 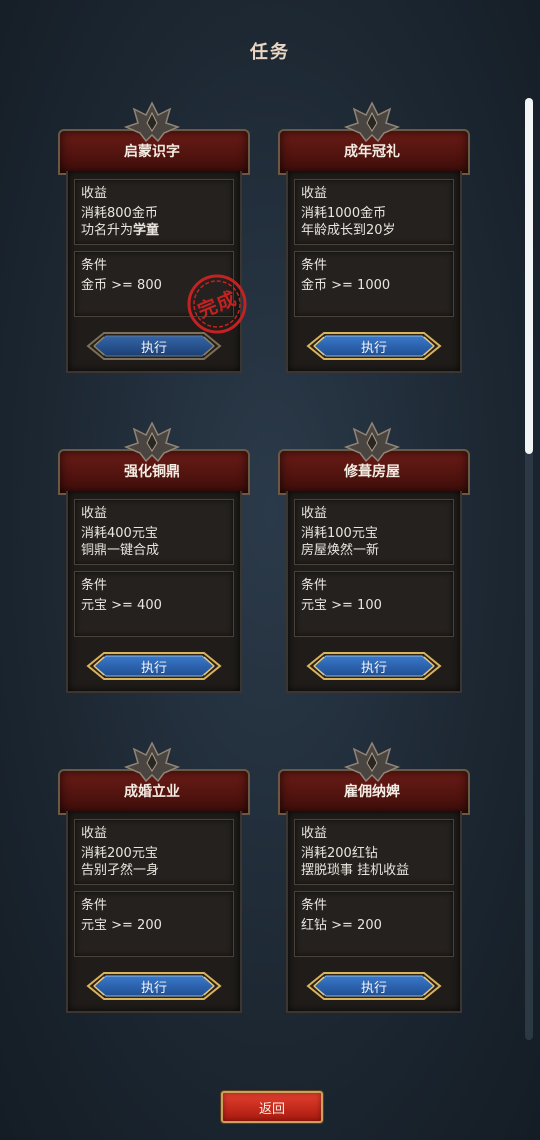 I want to click on quest-card: 成婚立业 收益 消耗200元宝 告别孑然一身 条件 元宝 >= 200 执行, so click(x=154, y=877).